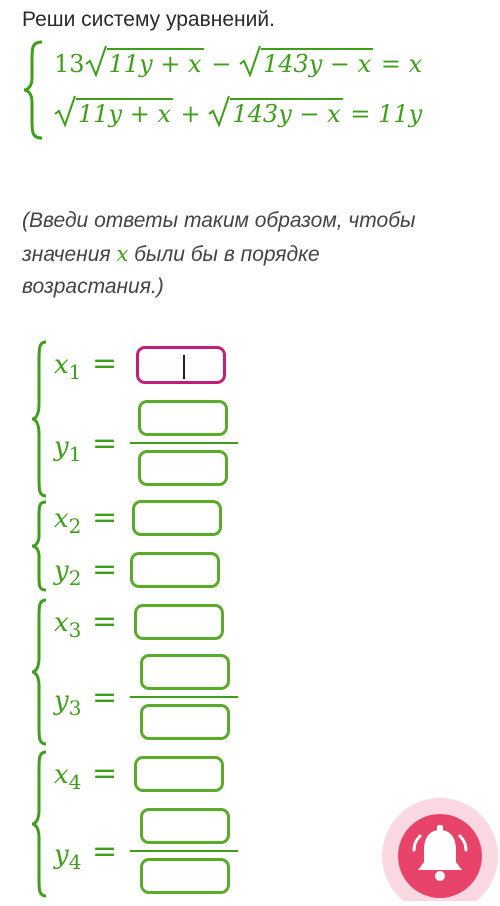  I want to click on notification-button, so click(440, 848).